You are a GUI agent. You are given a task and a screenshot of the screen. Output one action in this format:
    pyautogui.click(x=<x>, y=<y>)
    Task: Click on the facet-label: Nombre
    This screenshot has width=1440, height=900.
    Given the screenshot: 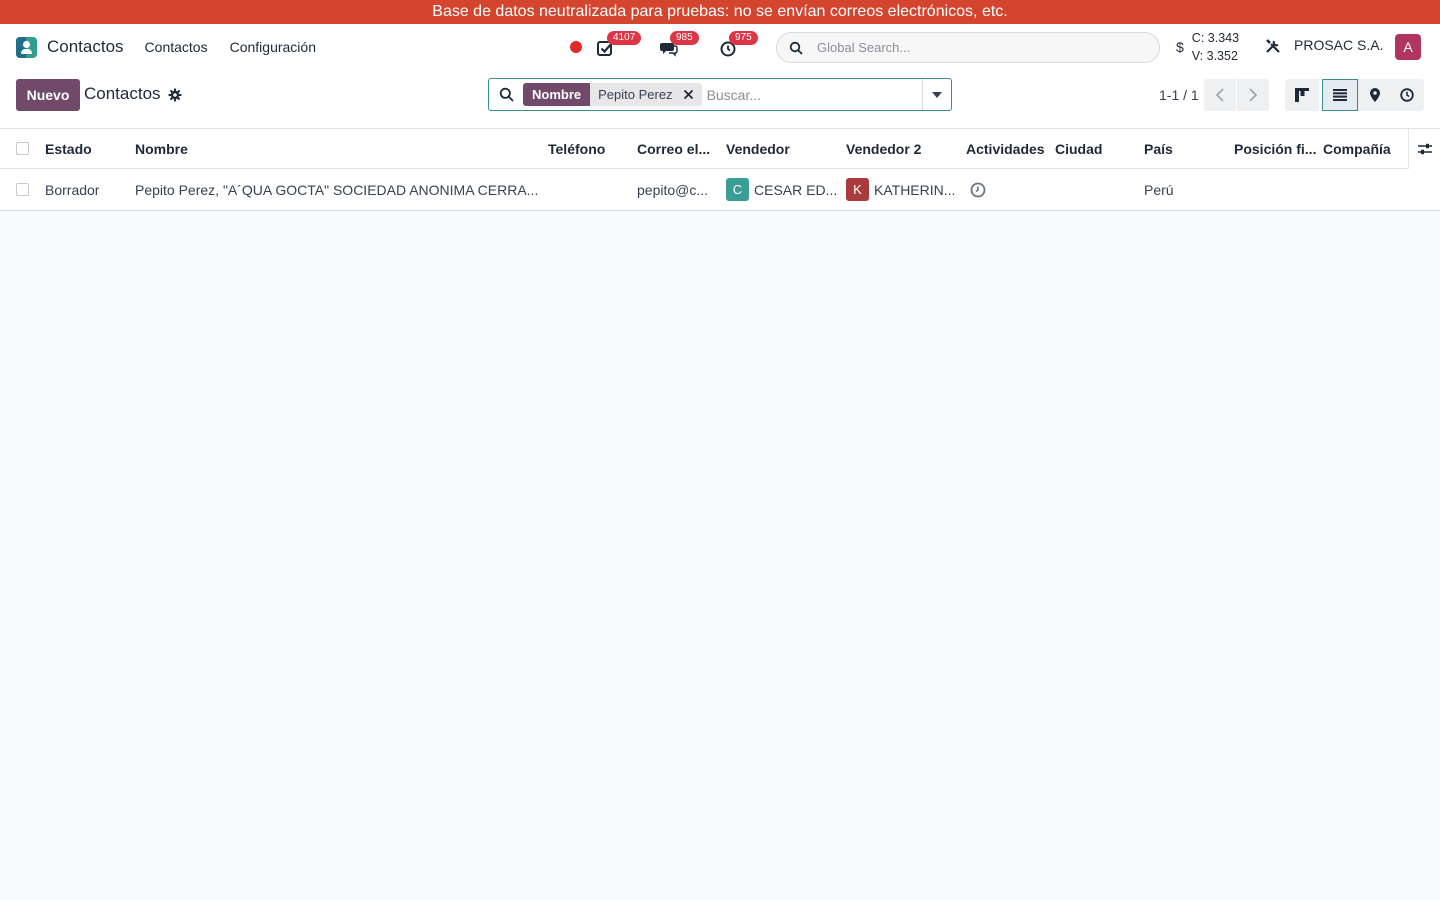 What is the action you would take?
    pyautogui.click(x=557, y=94)
    